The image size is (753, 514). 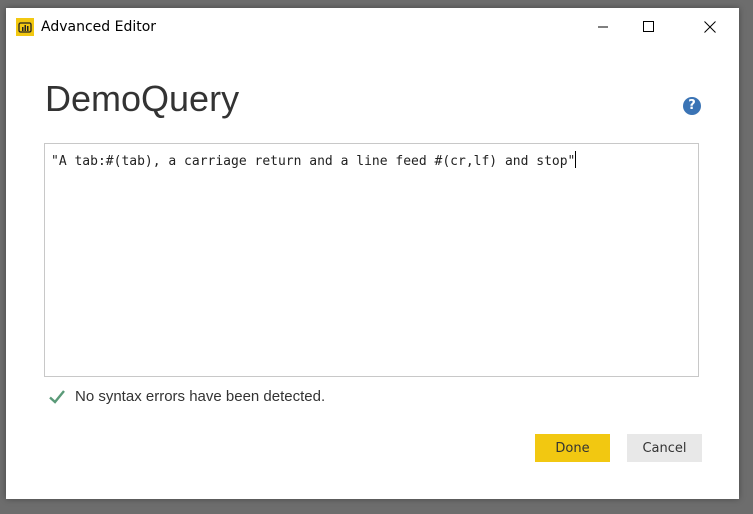 I want to click on minimize-button, so click(x=603, y=27).